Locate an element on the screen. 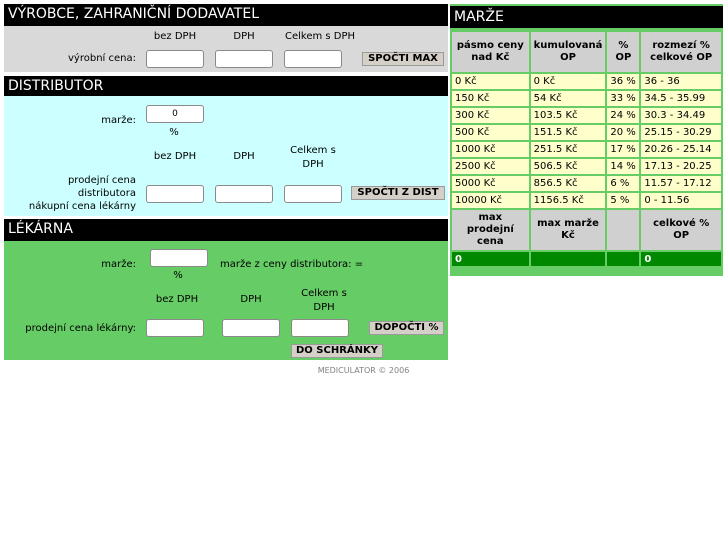 The height and width of the screenshot is (545, 727). table-cell: 0 - 11.56 is located at coordinates (681, 200).